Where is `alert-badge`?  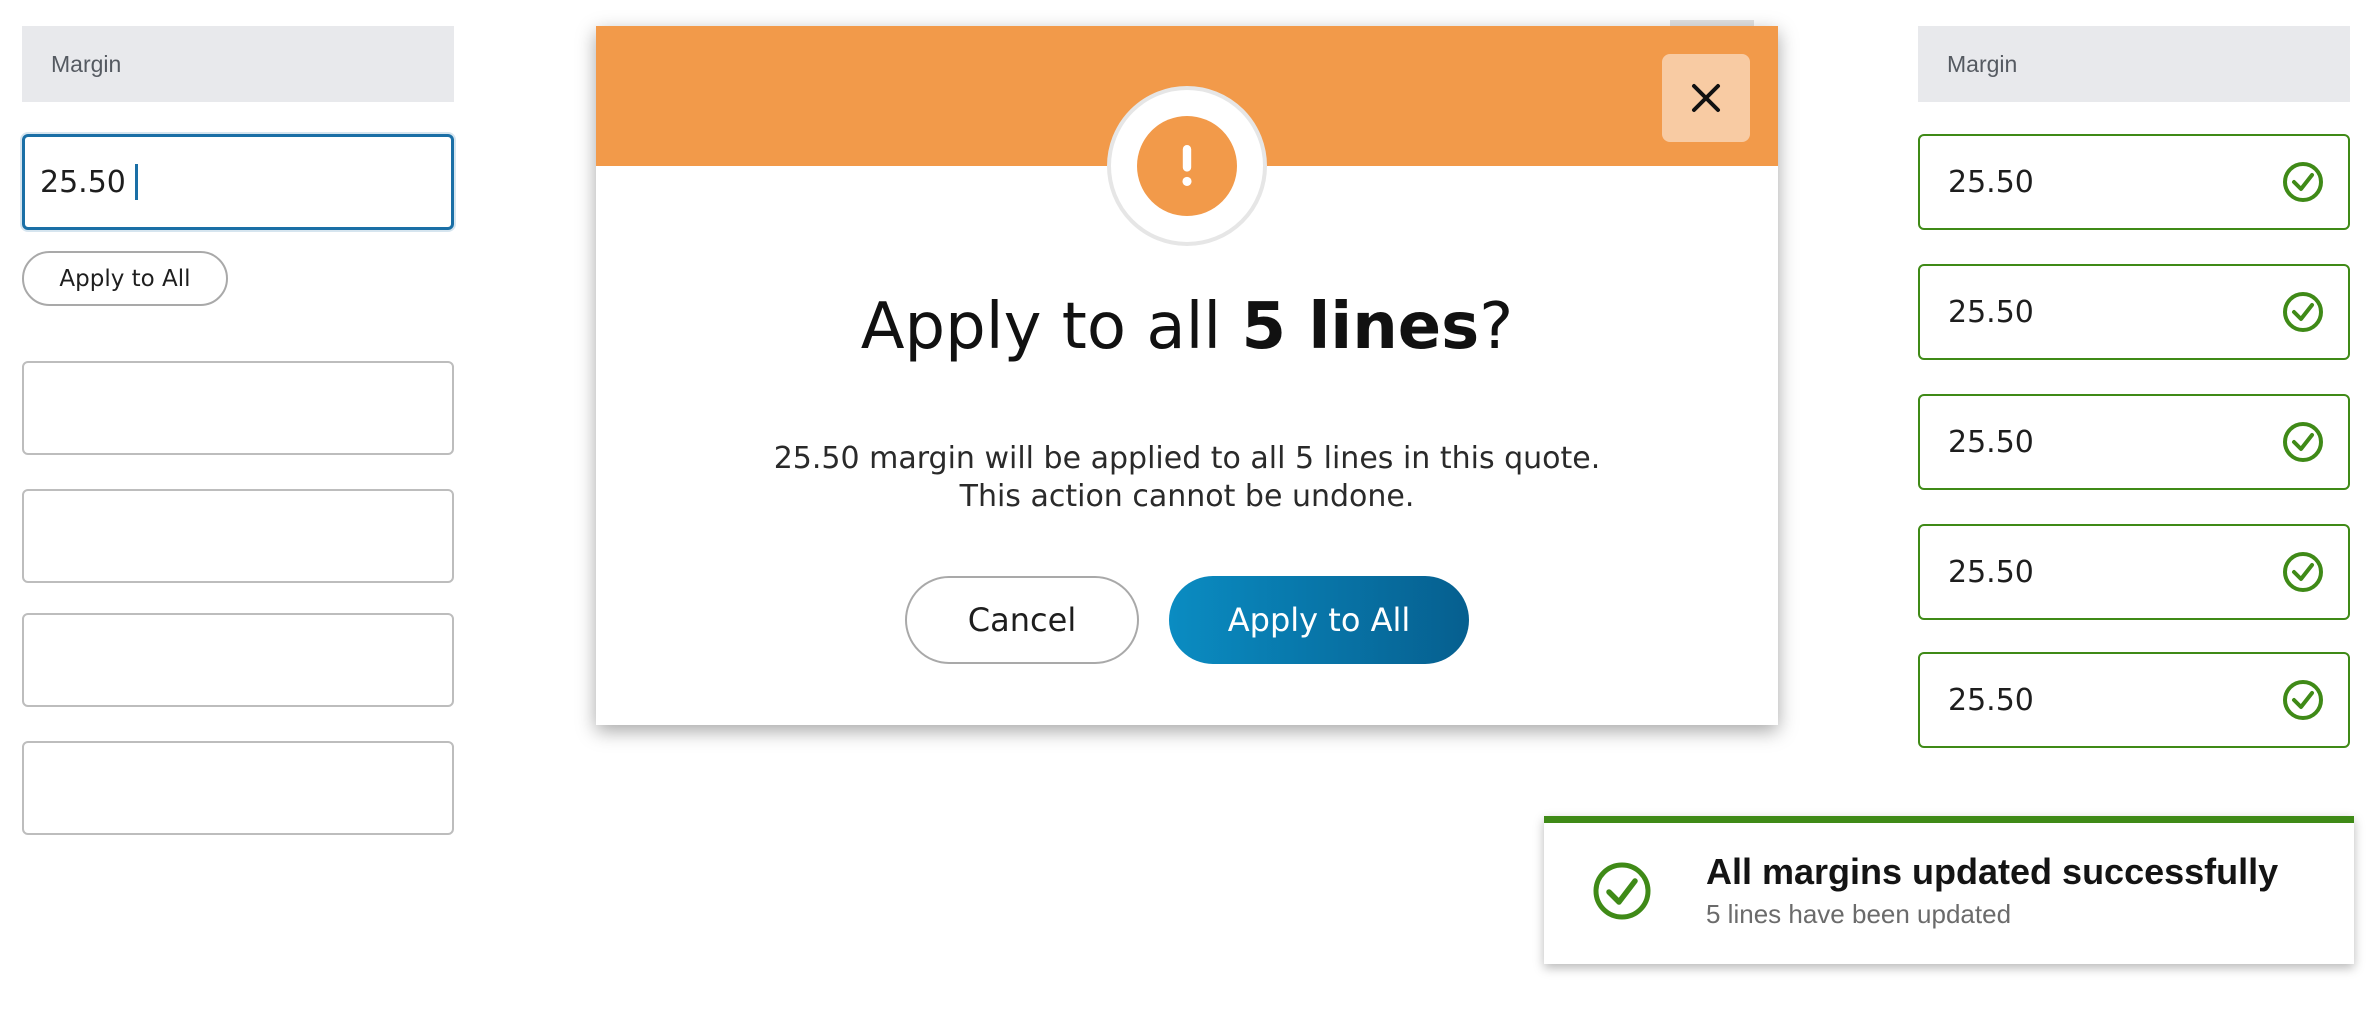 alert-badge is located at coordinates (1187, 166).